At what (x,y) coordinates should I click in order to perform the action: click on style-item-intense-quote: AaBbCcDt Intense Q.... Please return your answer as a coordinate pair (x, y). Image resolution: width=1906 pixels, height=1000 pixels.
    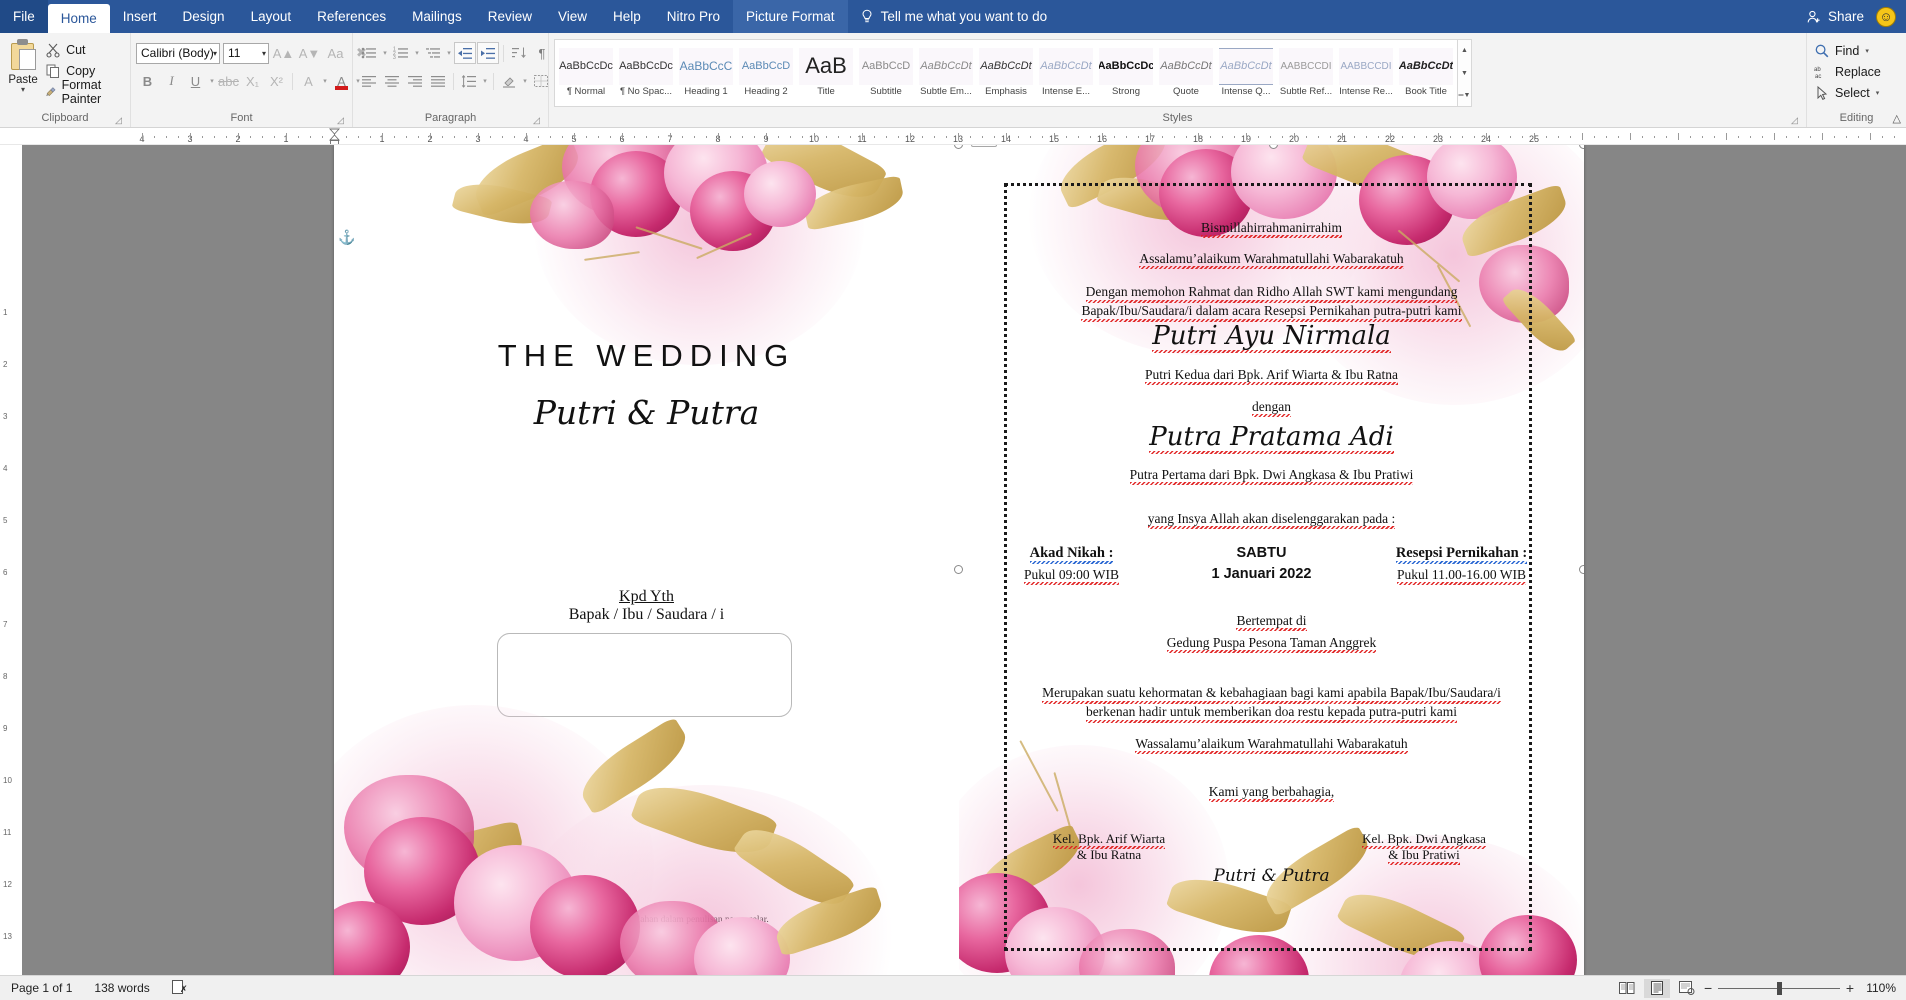
    Looking at the image, I should click on (1246, 73).